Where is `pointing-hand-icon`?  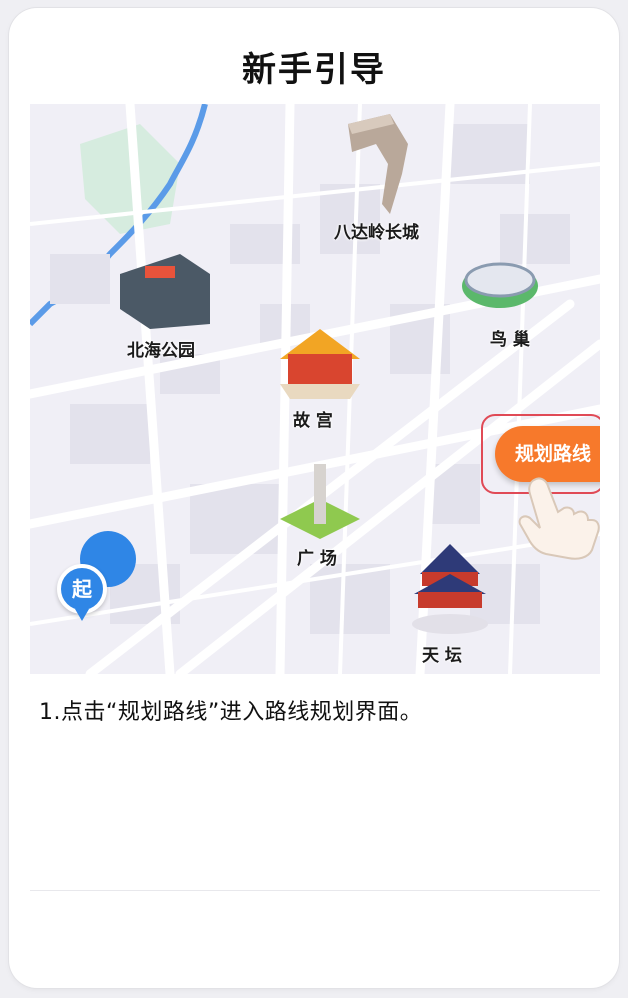 pointing-hand-icon is located at coordinates (559, 518).